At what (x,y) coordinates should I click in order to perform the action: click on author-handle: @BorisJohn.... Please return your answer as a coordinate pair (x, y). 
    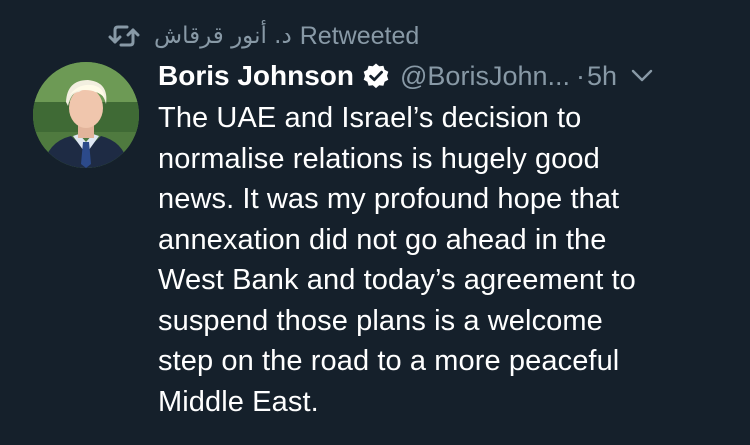
    Looking at the image, I should click on (485, 76).